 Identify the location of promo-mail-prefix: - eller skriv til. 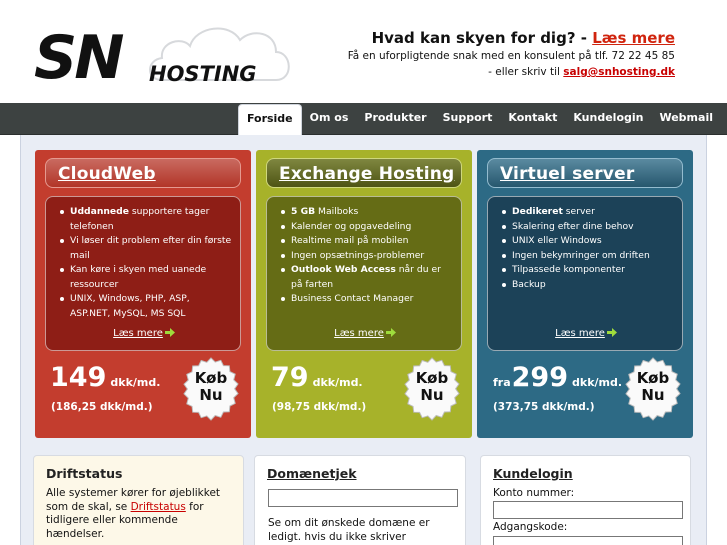
(526, 72).